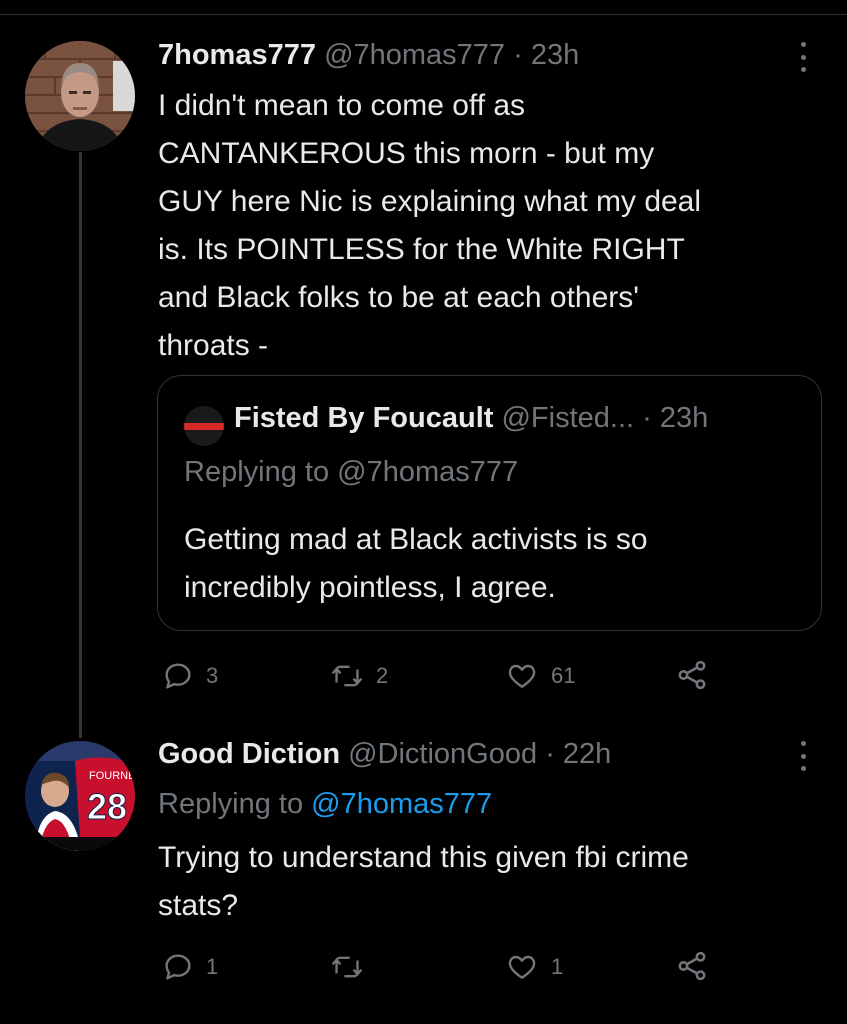 This screenshot has height=1024, width=847. What do you see at coordinates (414, 55) in the screenshot?
I see `handle: @7homas777` at bounding box center [414, 55].